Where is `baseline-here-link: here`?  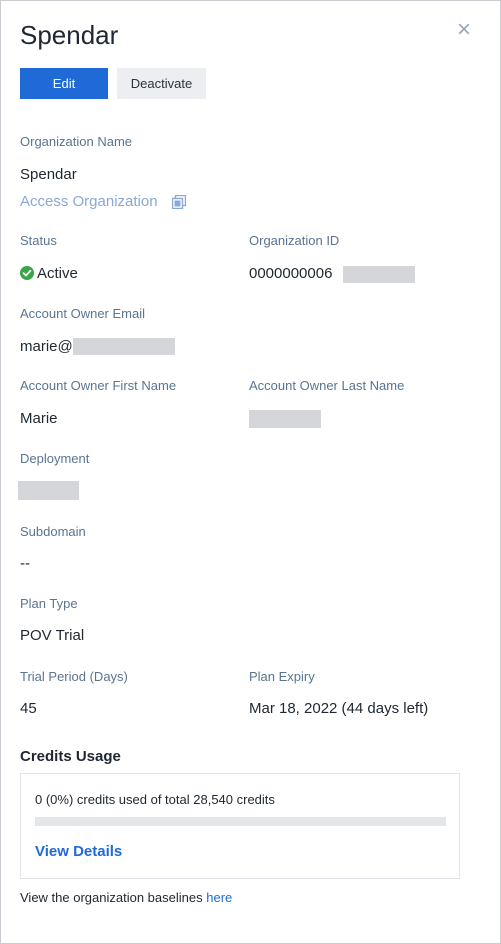
baseline-here-link: here is located at coordinates (219, 897).